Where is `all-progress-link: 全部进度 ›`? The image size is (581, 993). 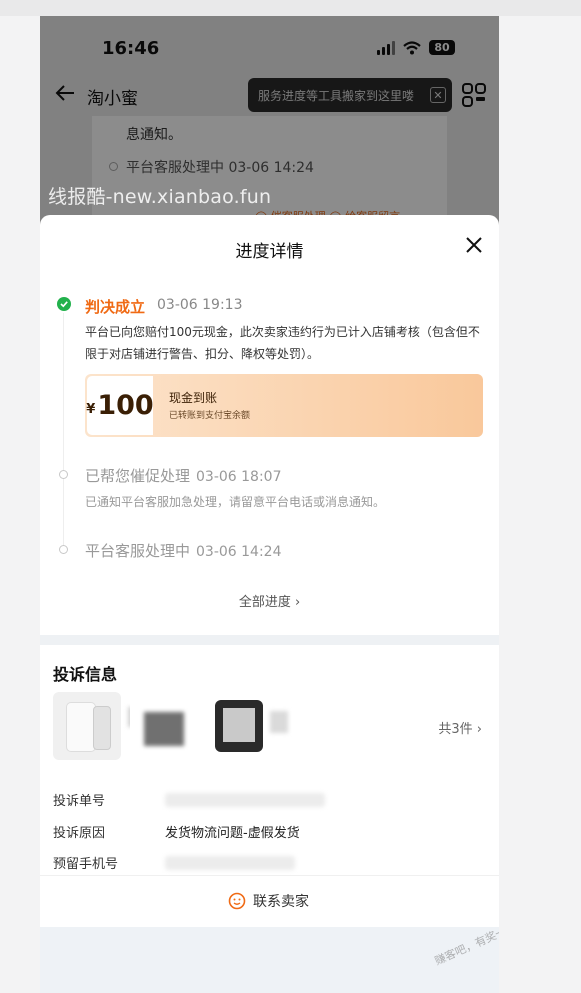 all-progress-link: 全部进度 › is located at coordinates (269, 600).